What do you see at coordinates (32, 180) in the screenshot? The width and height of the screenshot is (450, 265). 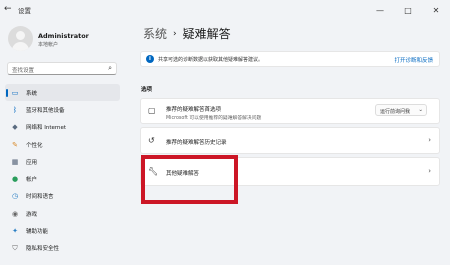 I see `sidebar-item-label: 帐户` at bounding box center [32, 180].